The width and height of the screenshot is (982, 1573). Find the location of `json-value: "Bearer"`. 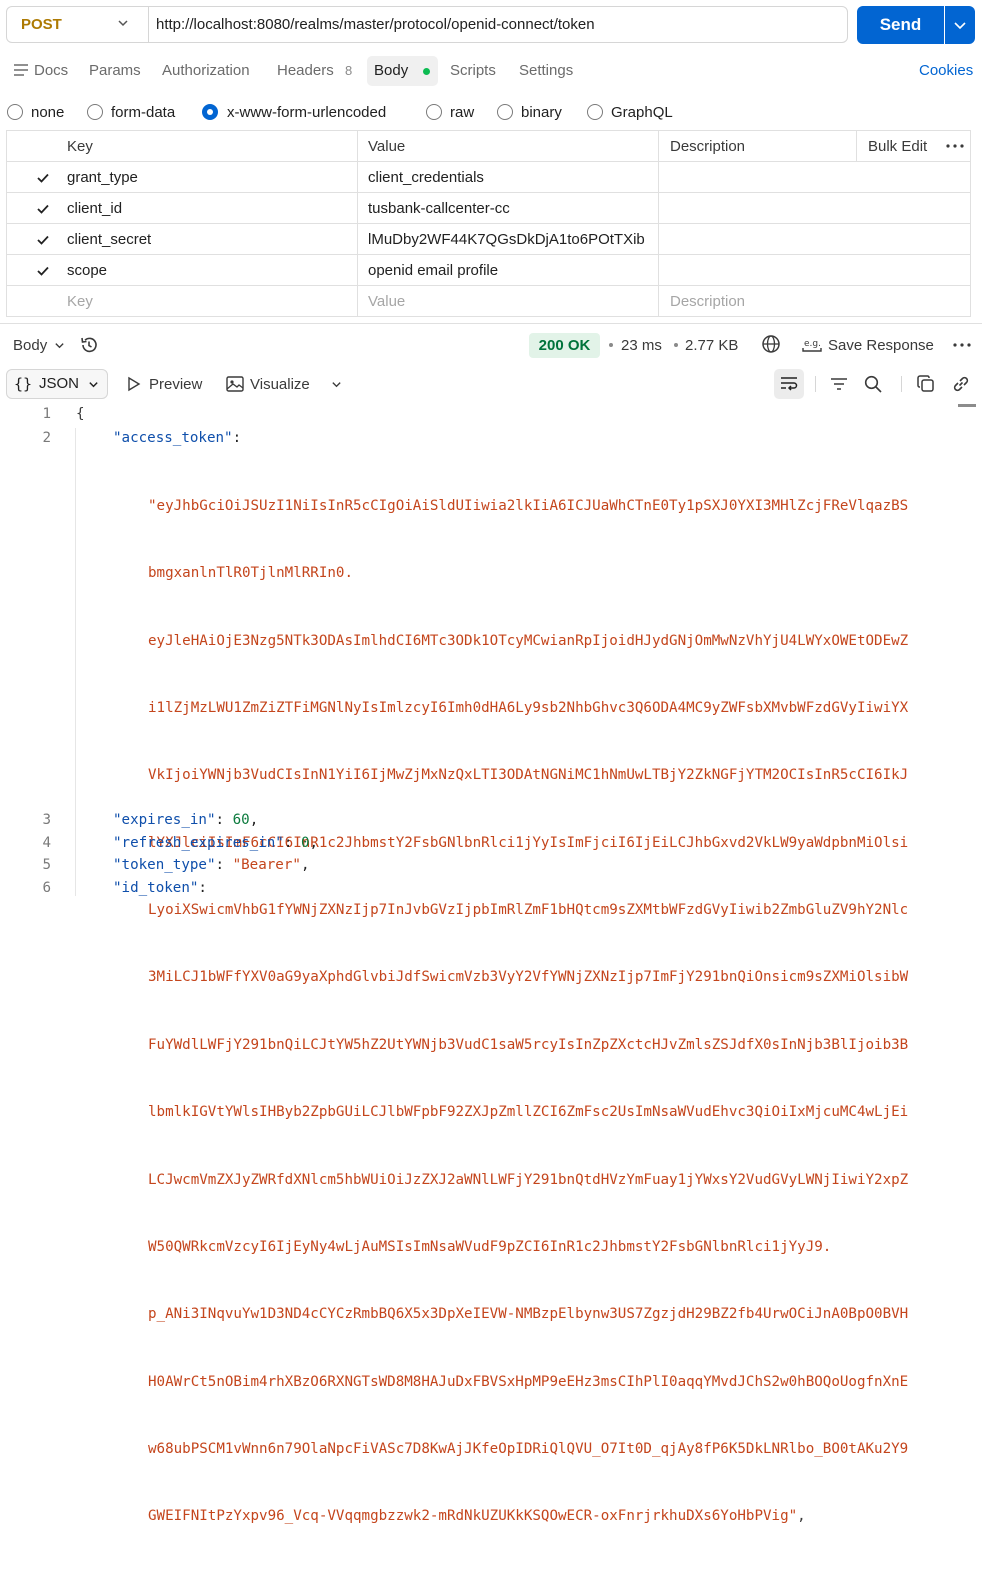

json-value: "Bearer" is located at coordinates (266, 865).